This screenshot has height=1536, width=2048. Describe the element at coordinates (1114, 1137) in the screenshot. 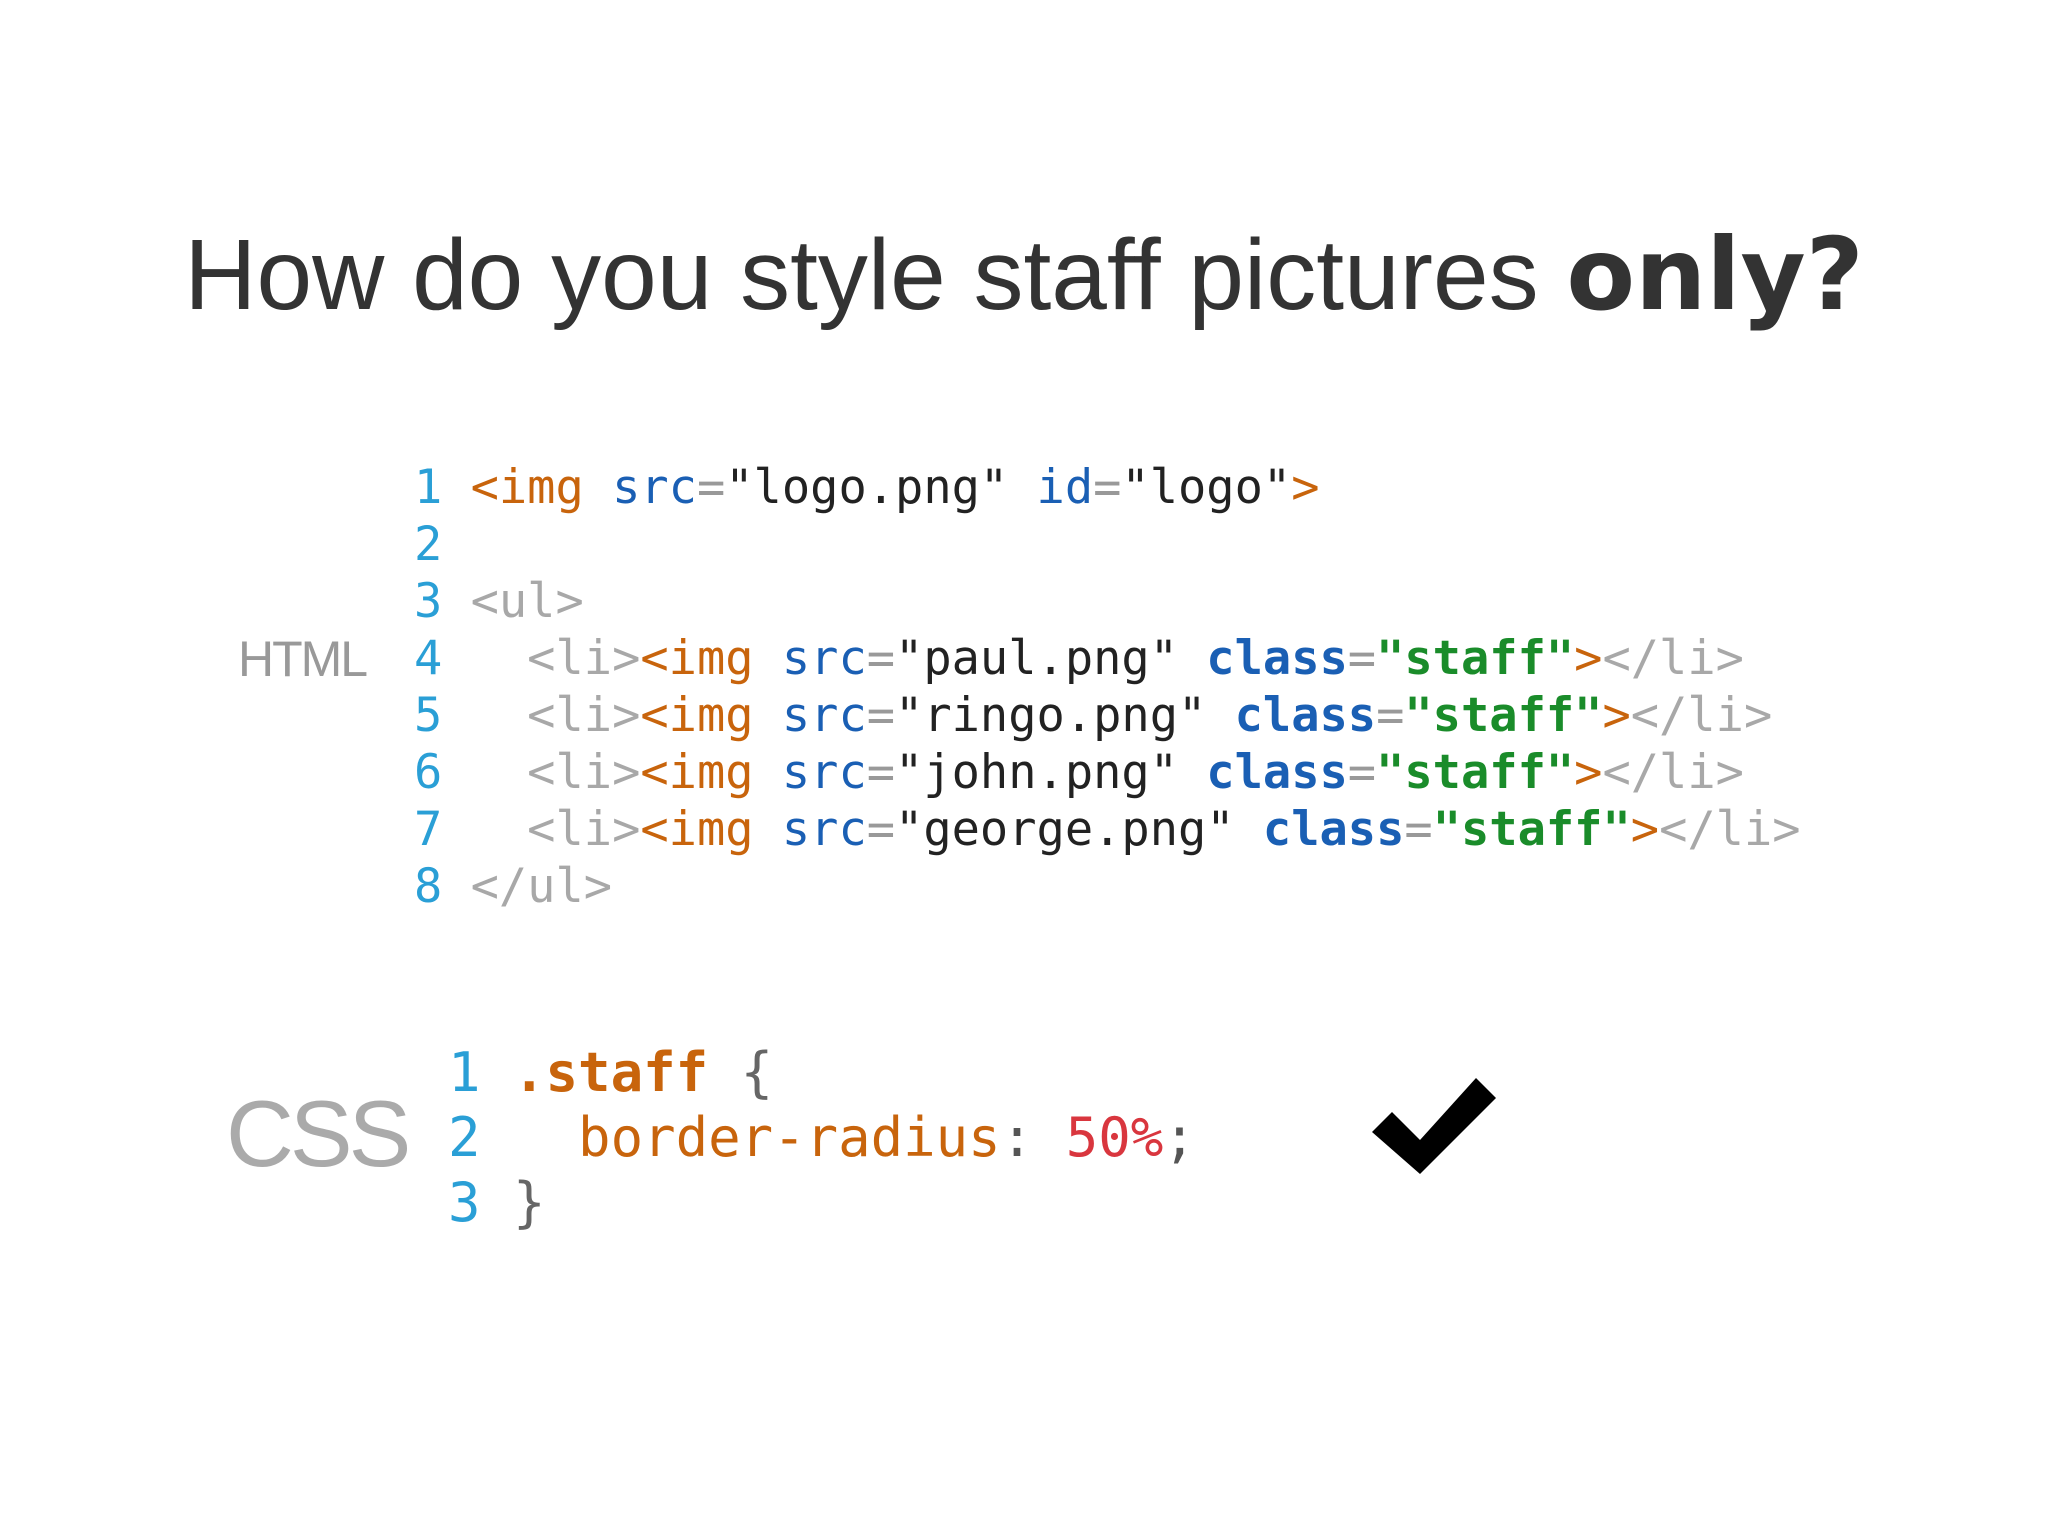

I see `css-code-token: 50%` at that location.